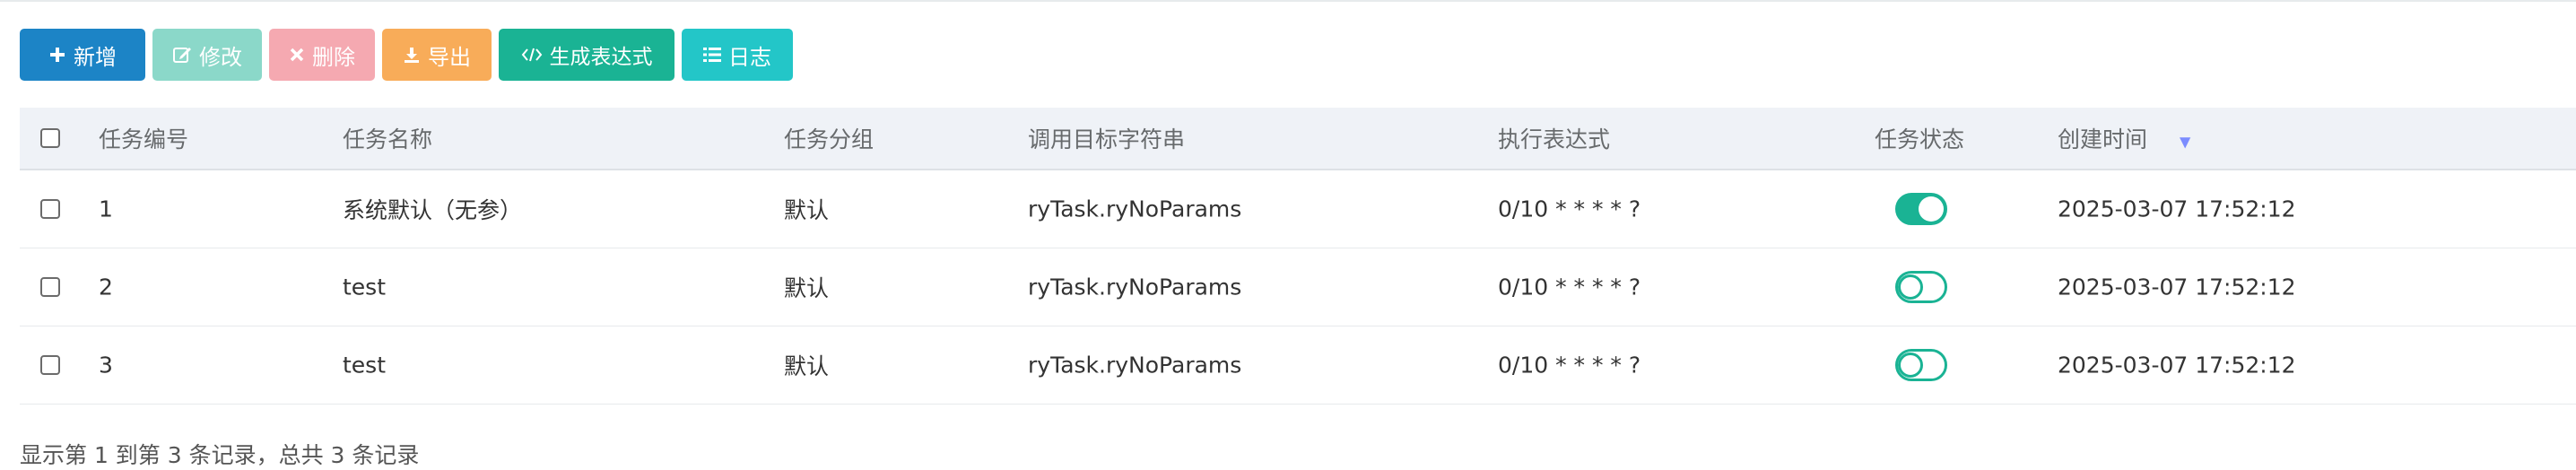 This screenshot has height=470, width=2576. What do you see at coordinates (829, 138) in the screenshot?
I see `header-group: 任务分组` at bounding box center [829, 138].